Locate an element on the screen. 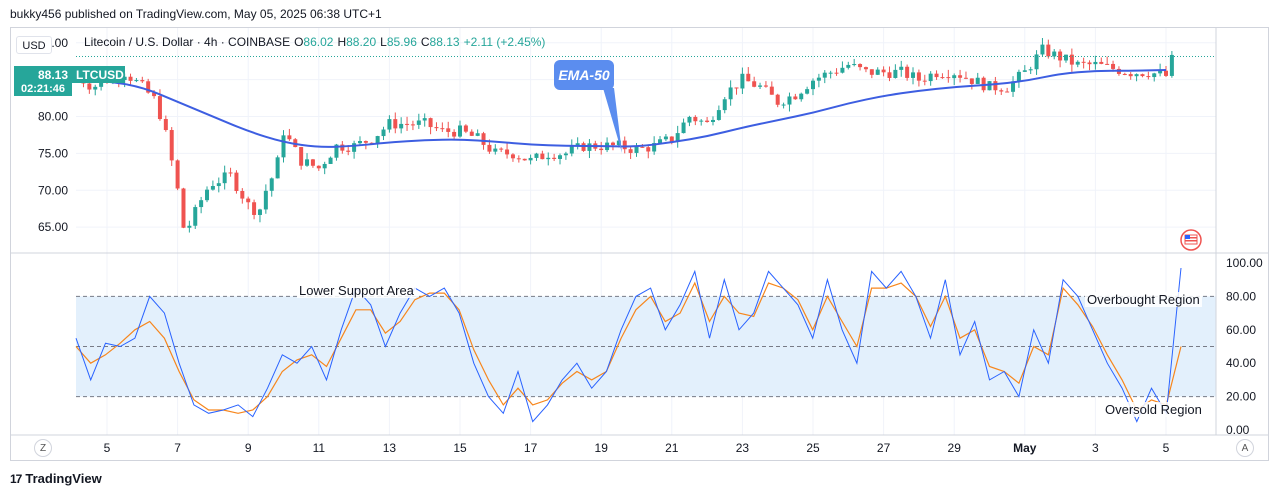  time-tick-label: 25 is located at coordinates (813, 448).